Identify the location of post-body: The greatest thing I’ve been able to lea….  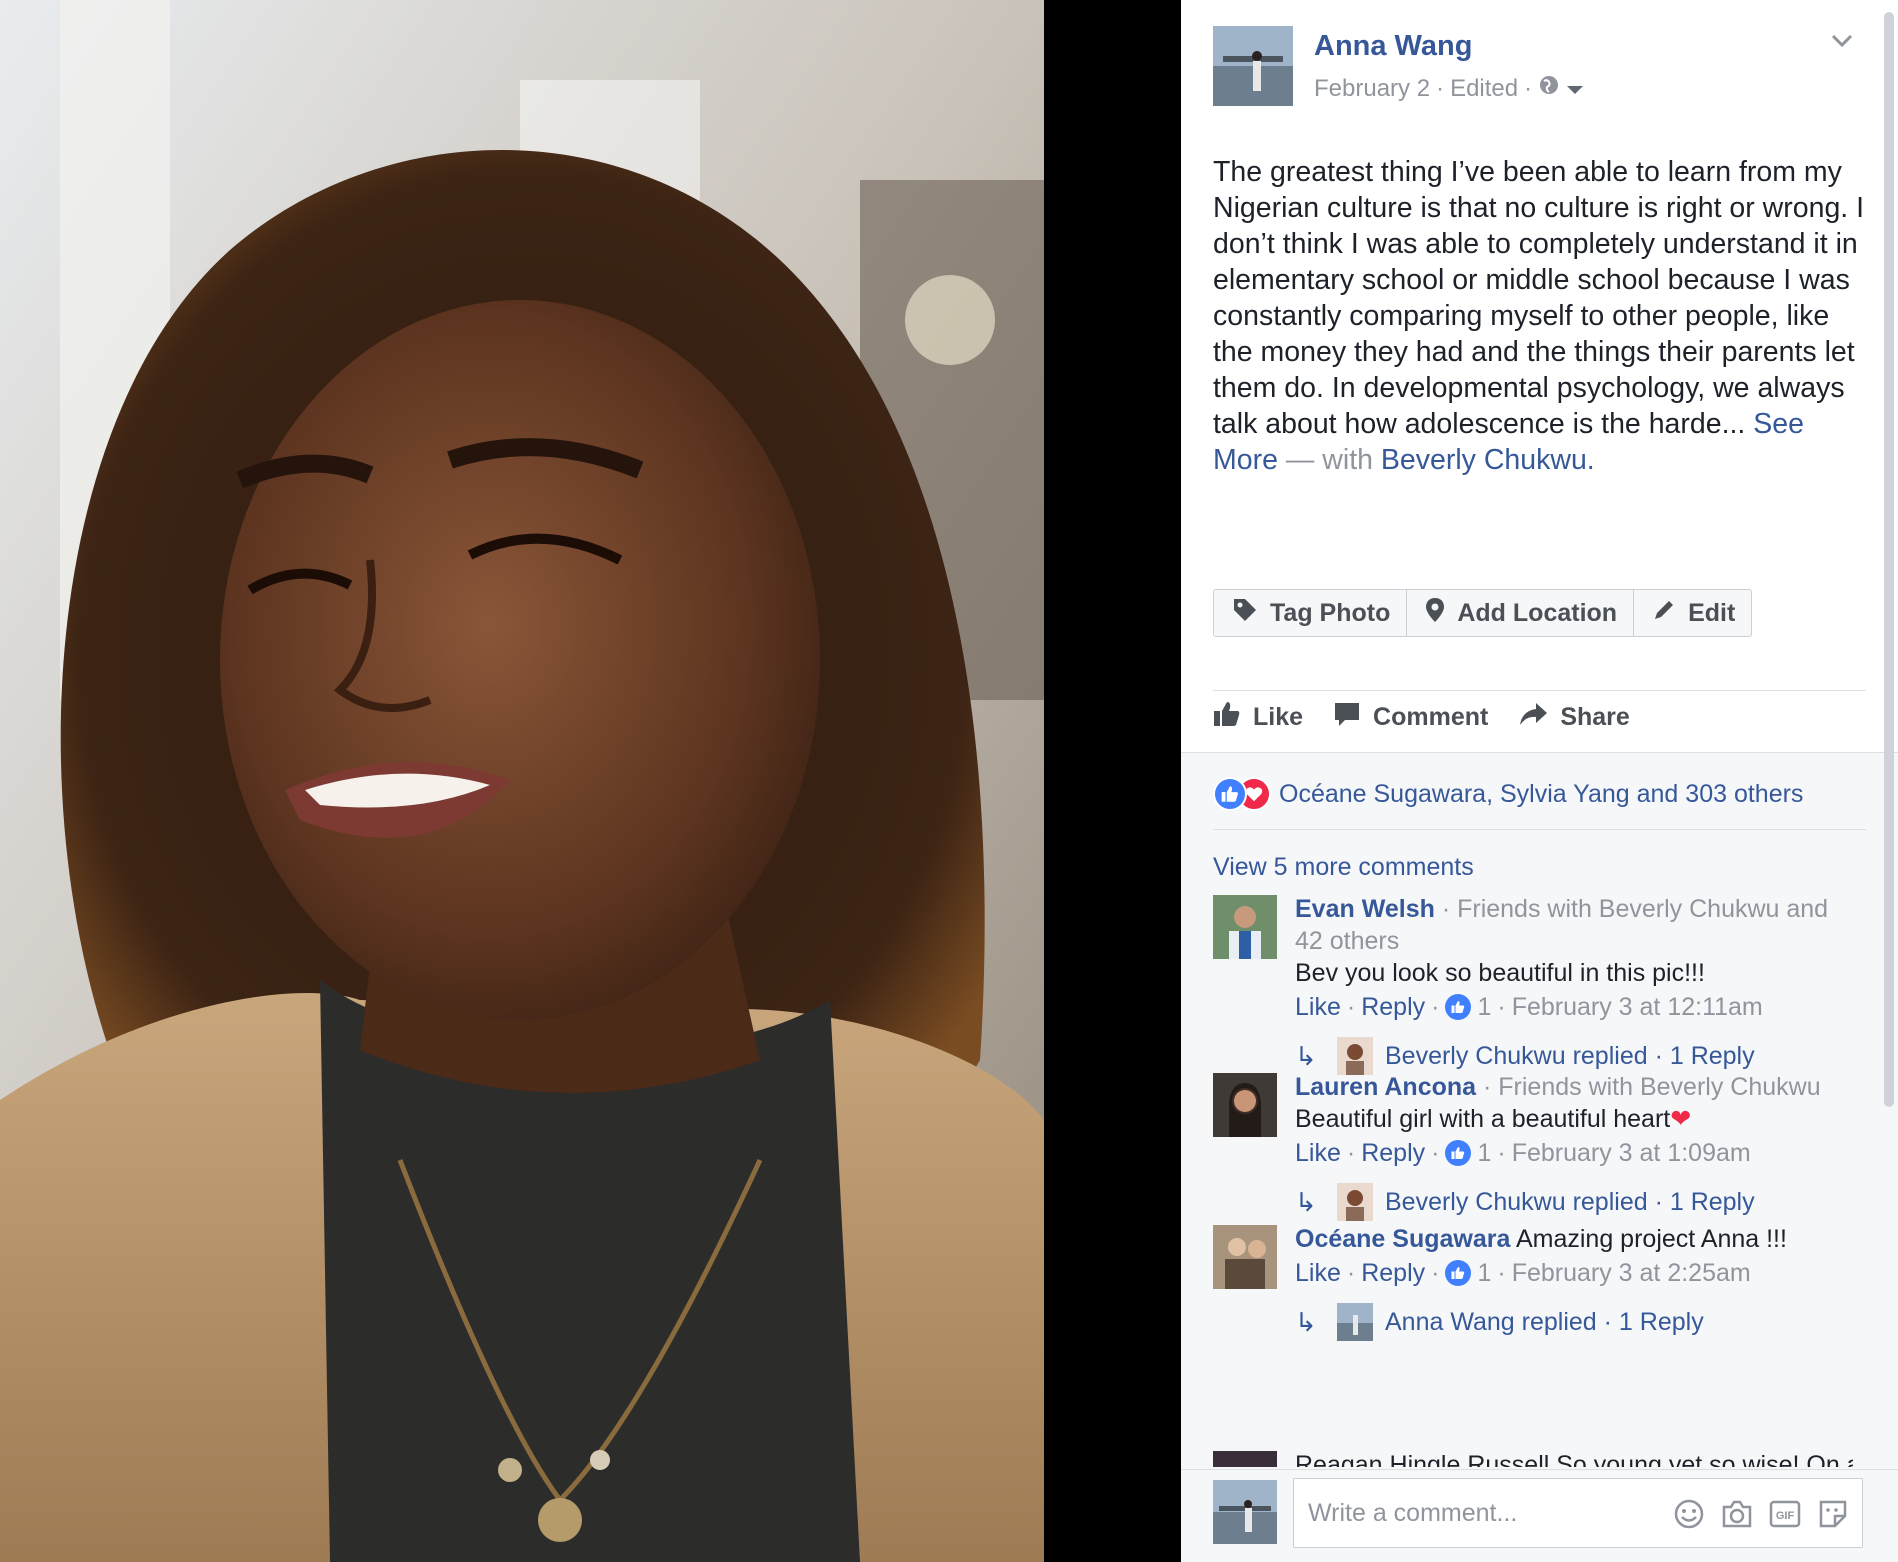
(1539, 298).